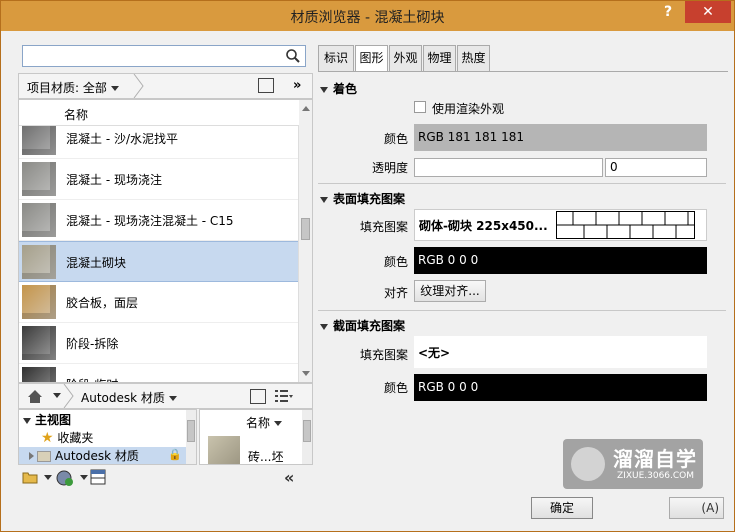  What do you see at coordinates (371, 59) in the screenshot?
I see `tab: 图形` at bounding box center [371, 59].